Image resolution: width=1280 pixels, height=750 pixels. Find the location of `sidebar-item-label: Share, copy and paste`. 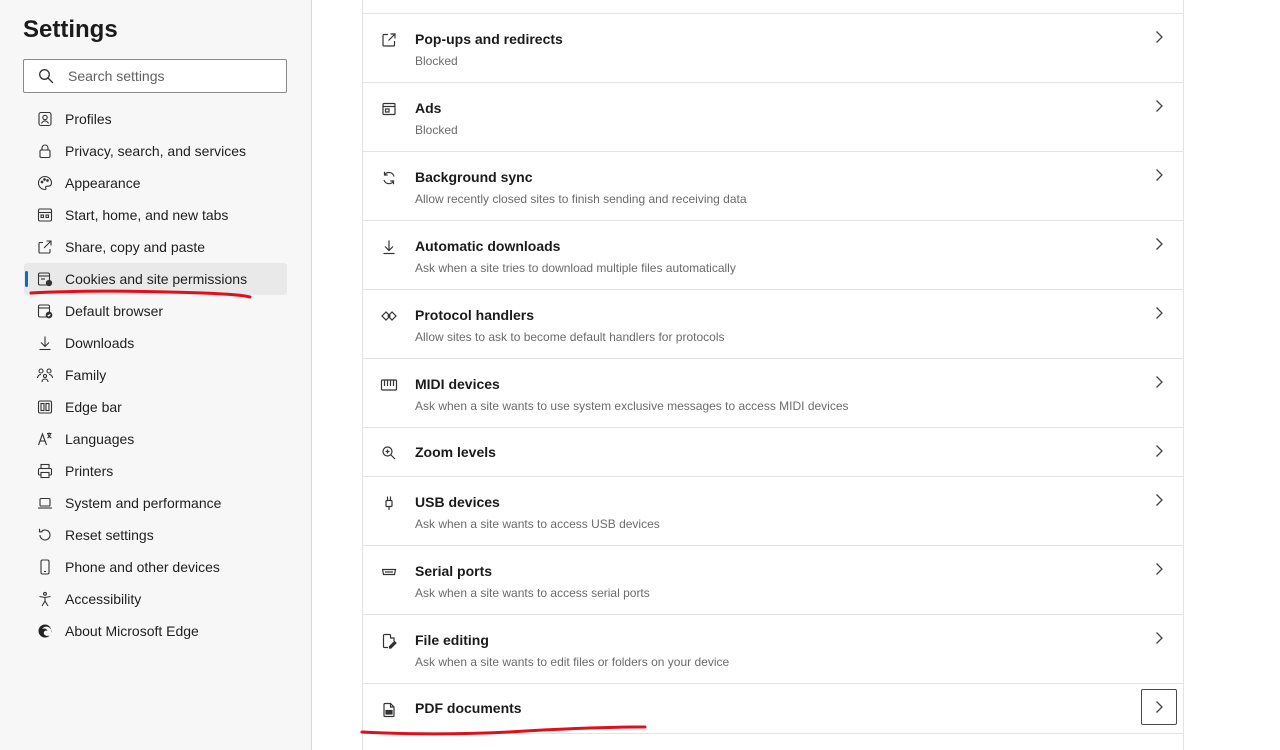

sidebar-item-label: Share, copy and paste is located at coordinates (135, 247).